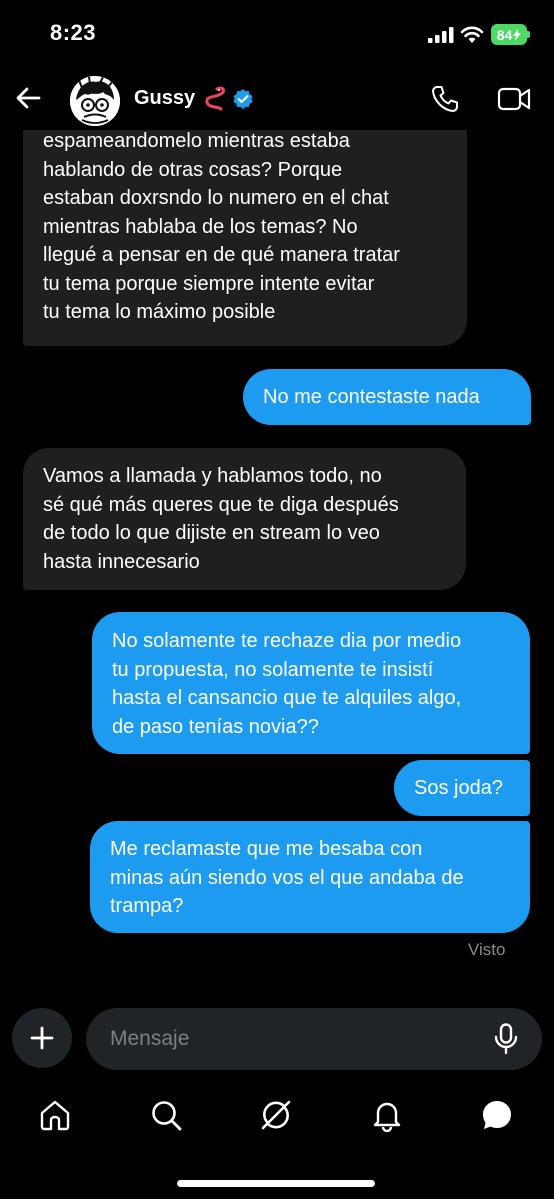 Image resolution: width=554 pixels, height=1199 pixels. I want to click on message-composer, so click(277, 1039).